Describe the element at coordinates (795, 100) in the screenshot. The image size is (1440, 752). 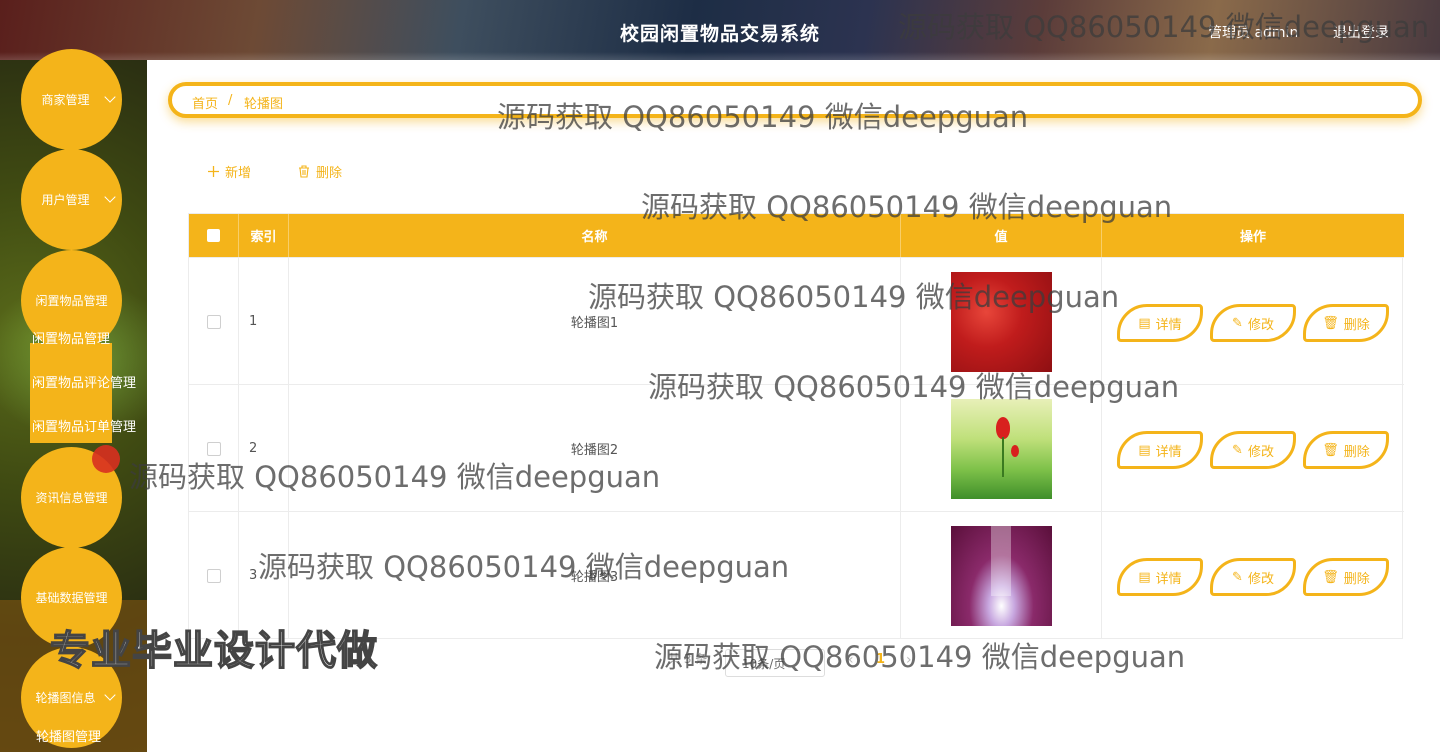
I see `breadcrumb: 首页 / 轮播图` at that location.